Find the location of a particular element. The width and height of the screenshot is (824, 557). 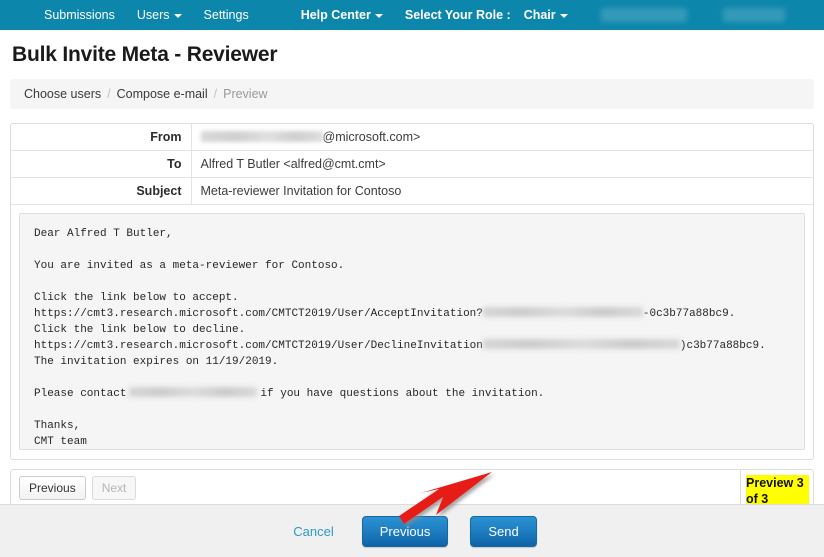

from-value: @microsoft.com> is located at coordinates (502, 137).